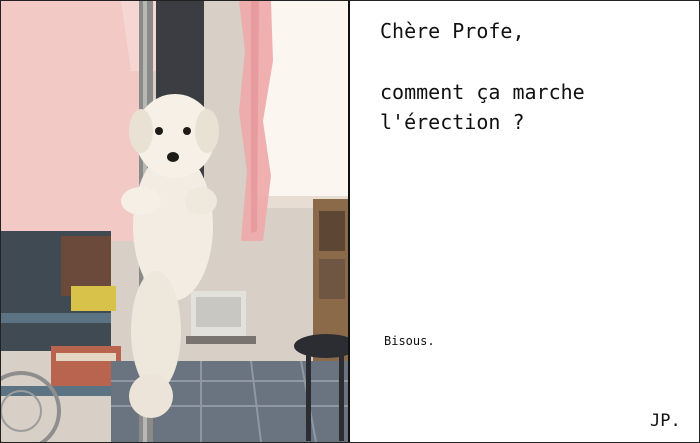 The image size is (700, 443). Describe the element at coordinates (482, 92) in the screenshot. I see `question-line-1: comment ça marche` at that location.